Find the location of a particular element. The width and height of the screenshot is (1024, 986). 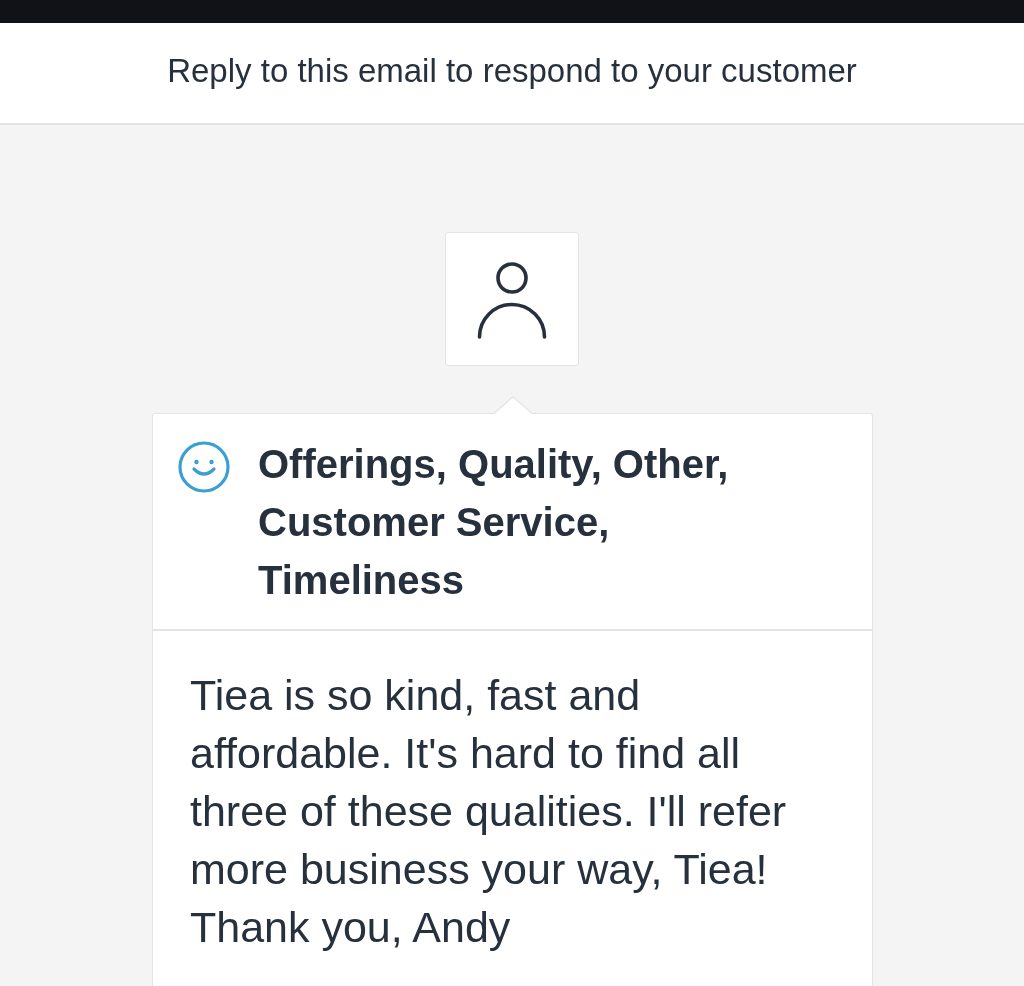

banner-text: Reply to this email to respond to your customer is located at coordinates (512, 71).